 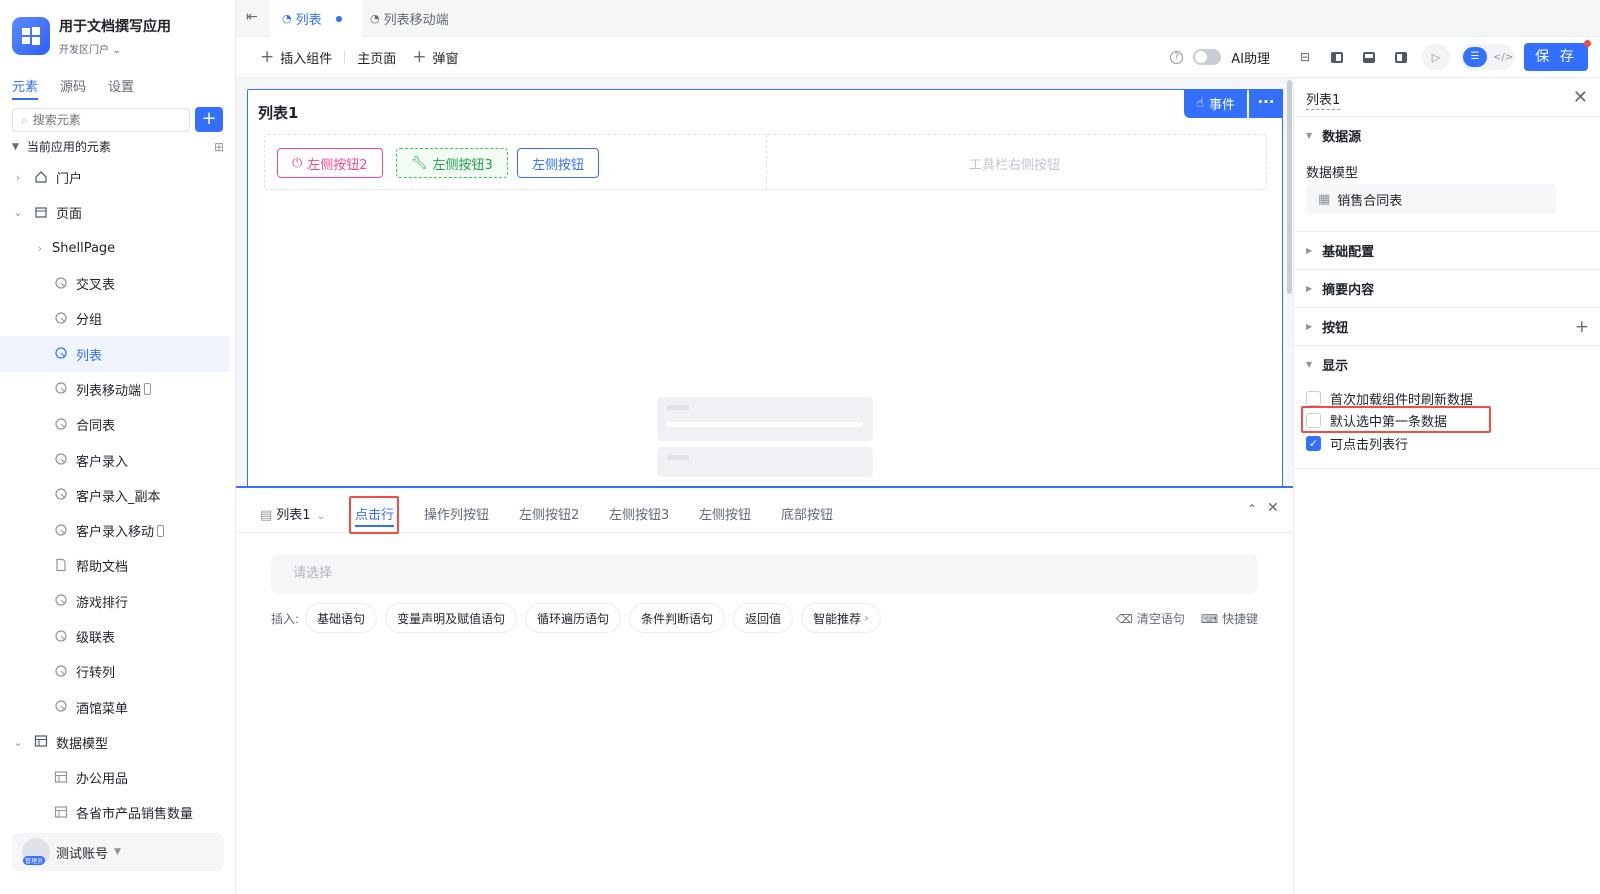 I want to click on page-tab-bar: ⇤ ◔ 列表 ◔ 列表移动端, so click(x=918, y=18).